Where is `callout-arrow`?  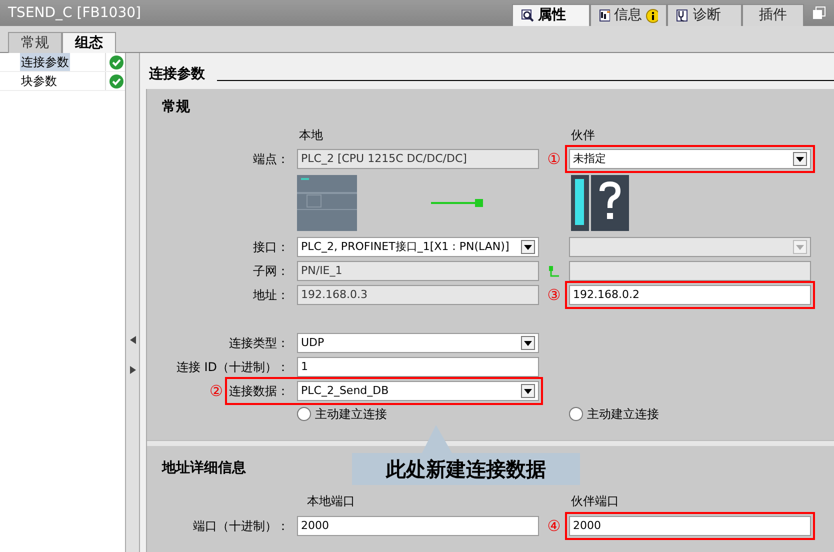 callout-arrow is located at coordinates (437, 439).